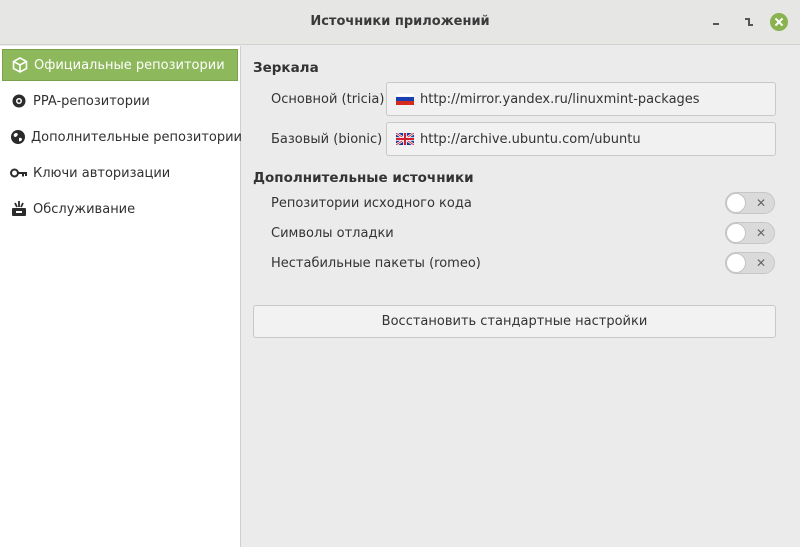 This screenshot has width=800, height=547. I want to click on window-title: Источники приложений, so click(400, 21).